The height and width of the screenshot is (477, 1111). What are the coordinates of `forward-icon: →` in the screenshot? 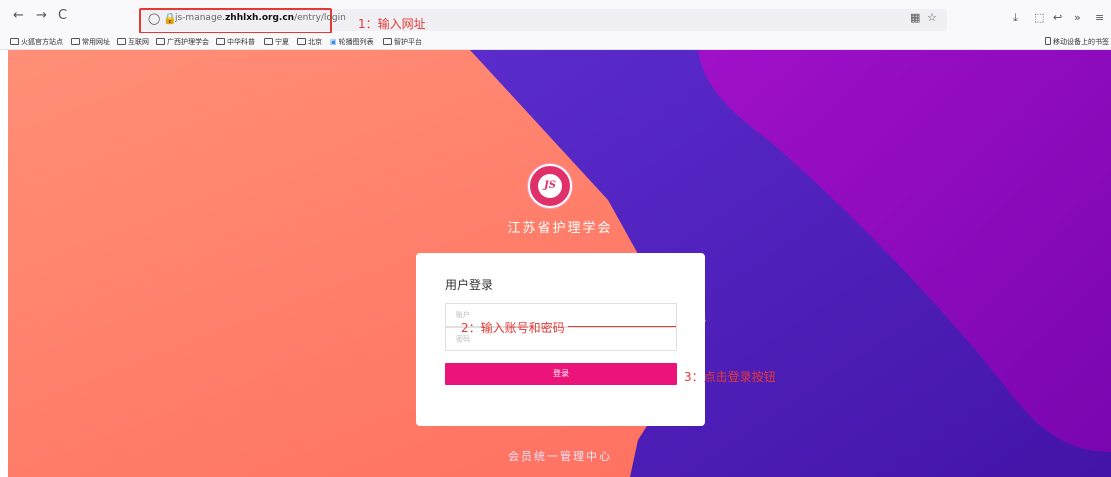 It's located at (41, 16).